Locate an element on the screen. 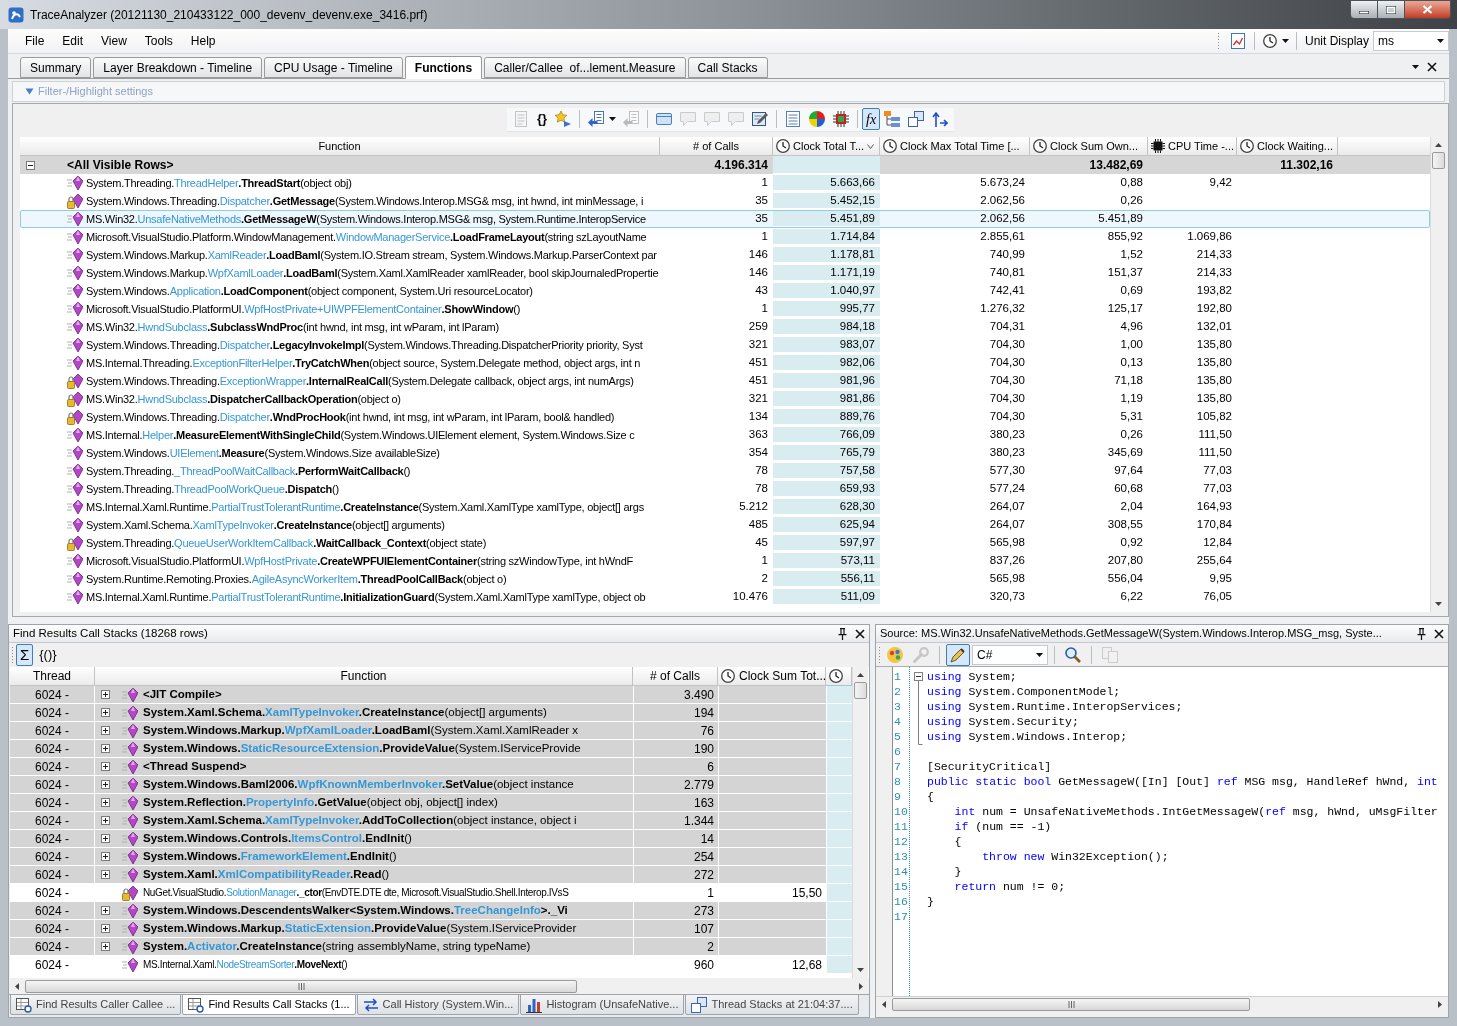 The height and width of the screenshot is (1026, 1457). toolbar-button is located at coordinates (958, 654).